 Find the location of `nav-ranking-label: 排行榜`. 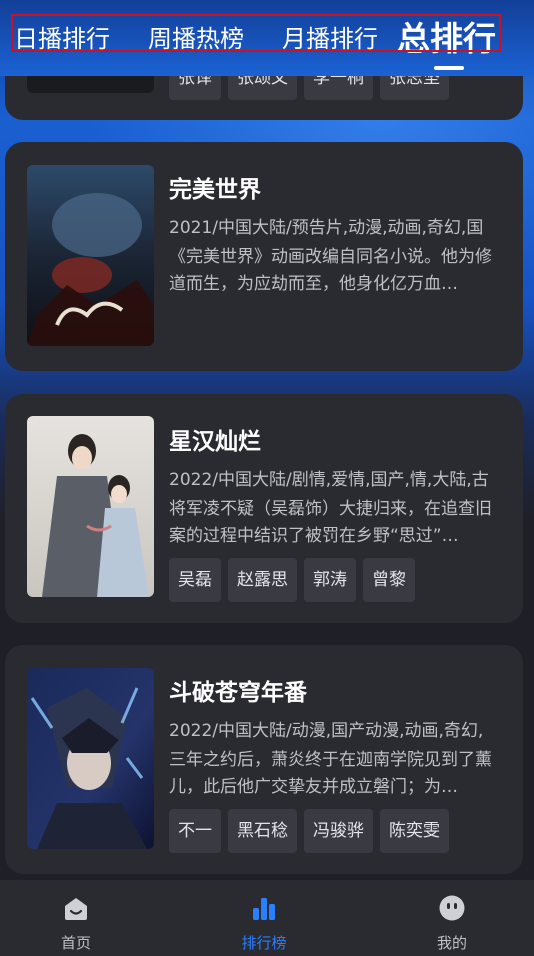

nav-ranking-label: 排行榜 is located at coordinates (264, 943).